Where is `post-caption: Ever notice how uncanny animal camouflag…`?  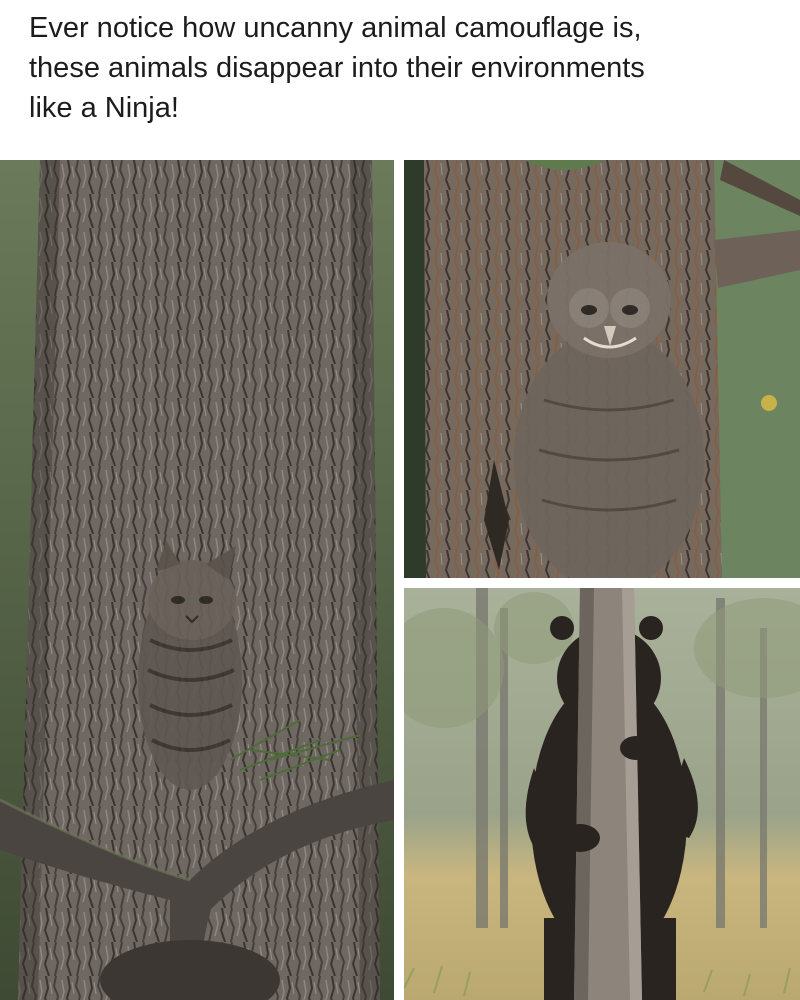
post-caption: Ever notice how uncanny animal camouflag… is located at coordinates (409, 68).